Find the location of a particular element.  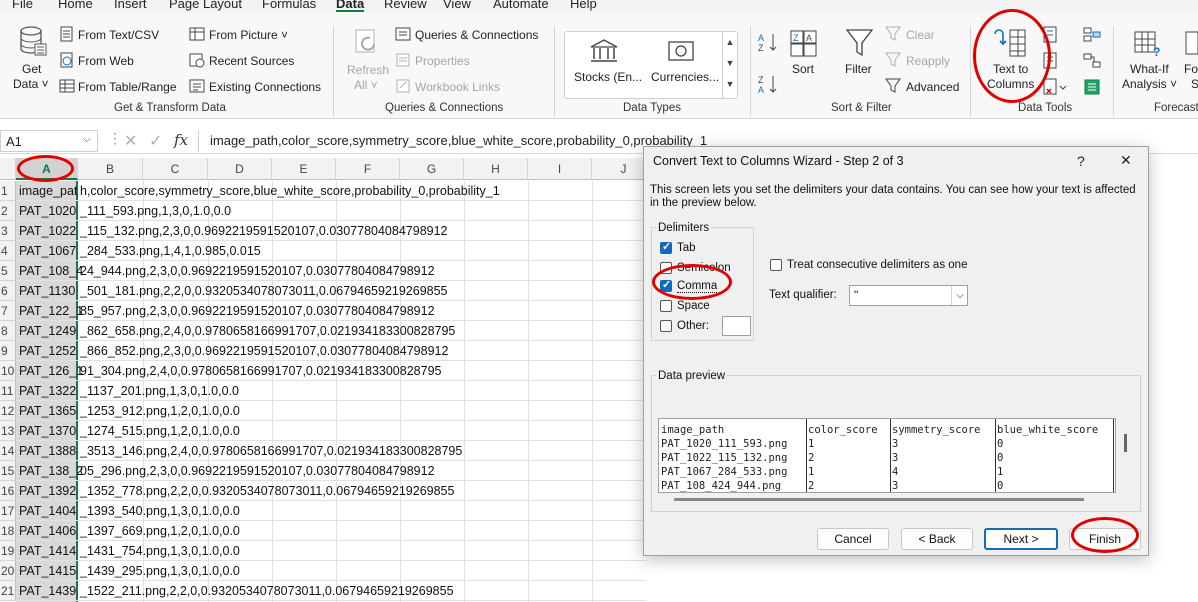

treat-consecutive-checkbox is located at coordinates (776, 265).